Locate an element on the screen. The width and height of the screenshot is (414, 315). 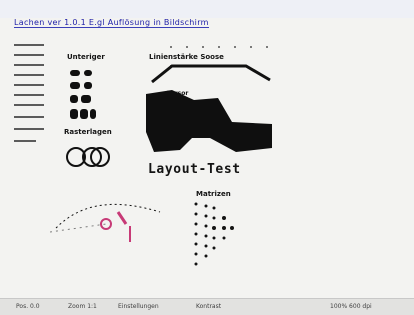
window-titlebar is located at coordinates (207, 9).